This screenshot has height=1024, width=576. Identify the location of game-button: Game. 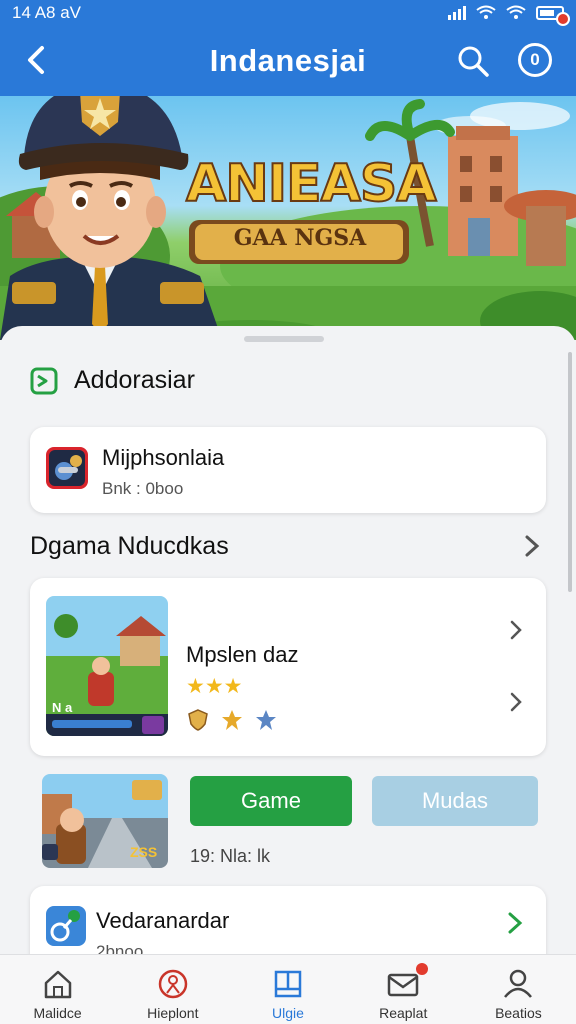
(271, 801).